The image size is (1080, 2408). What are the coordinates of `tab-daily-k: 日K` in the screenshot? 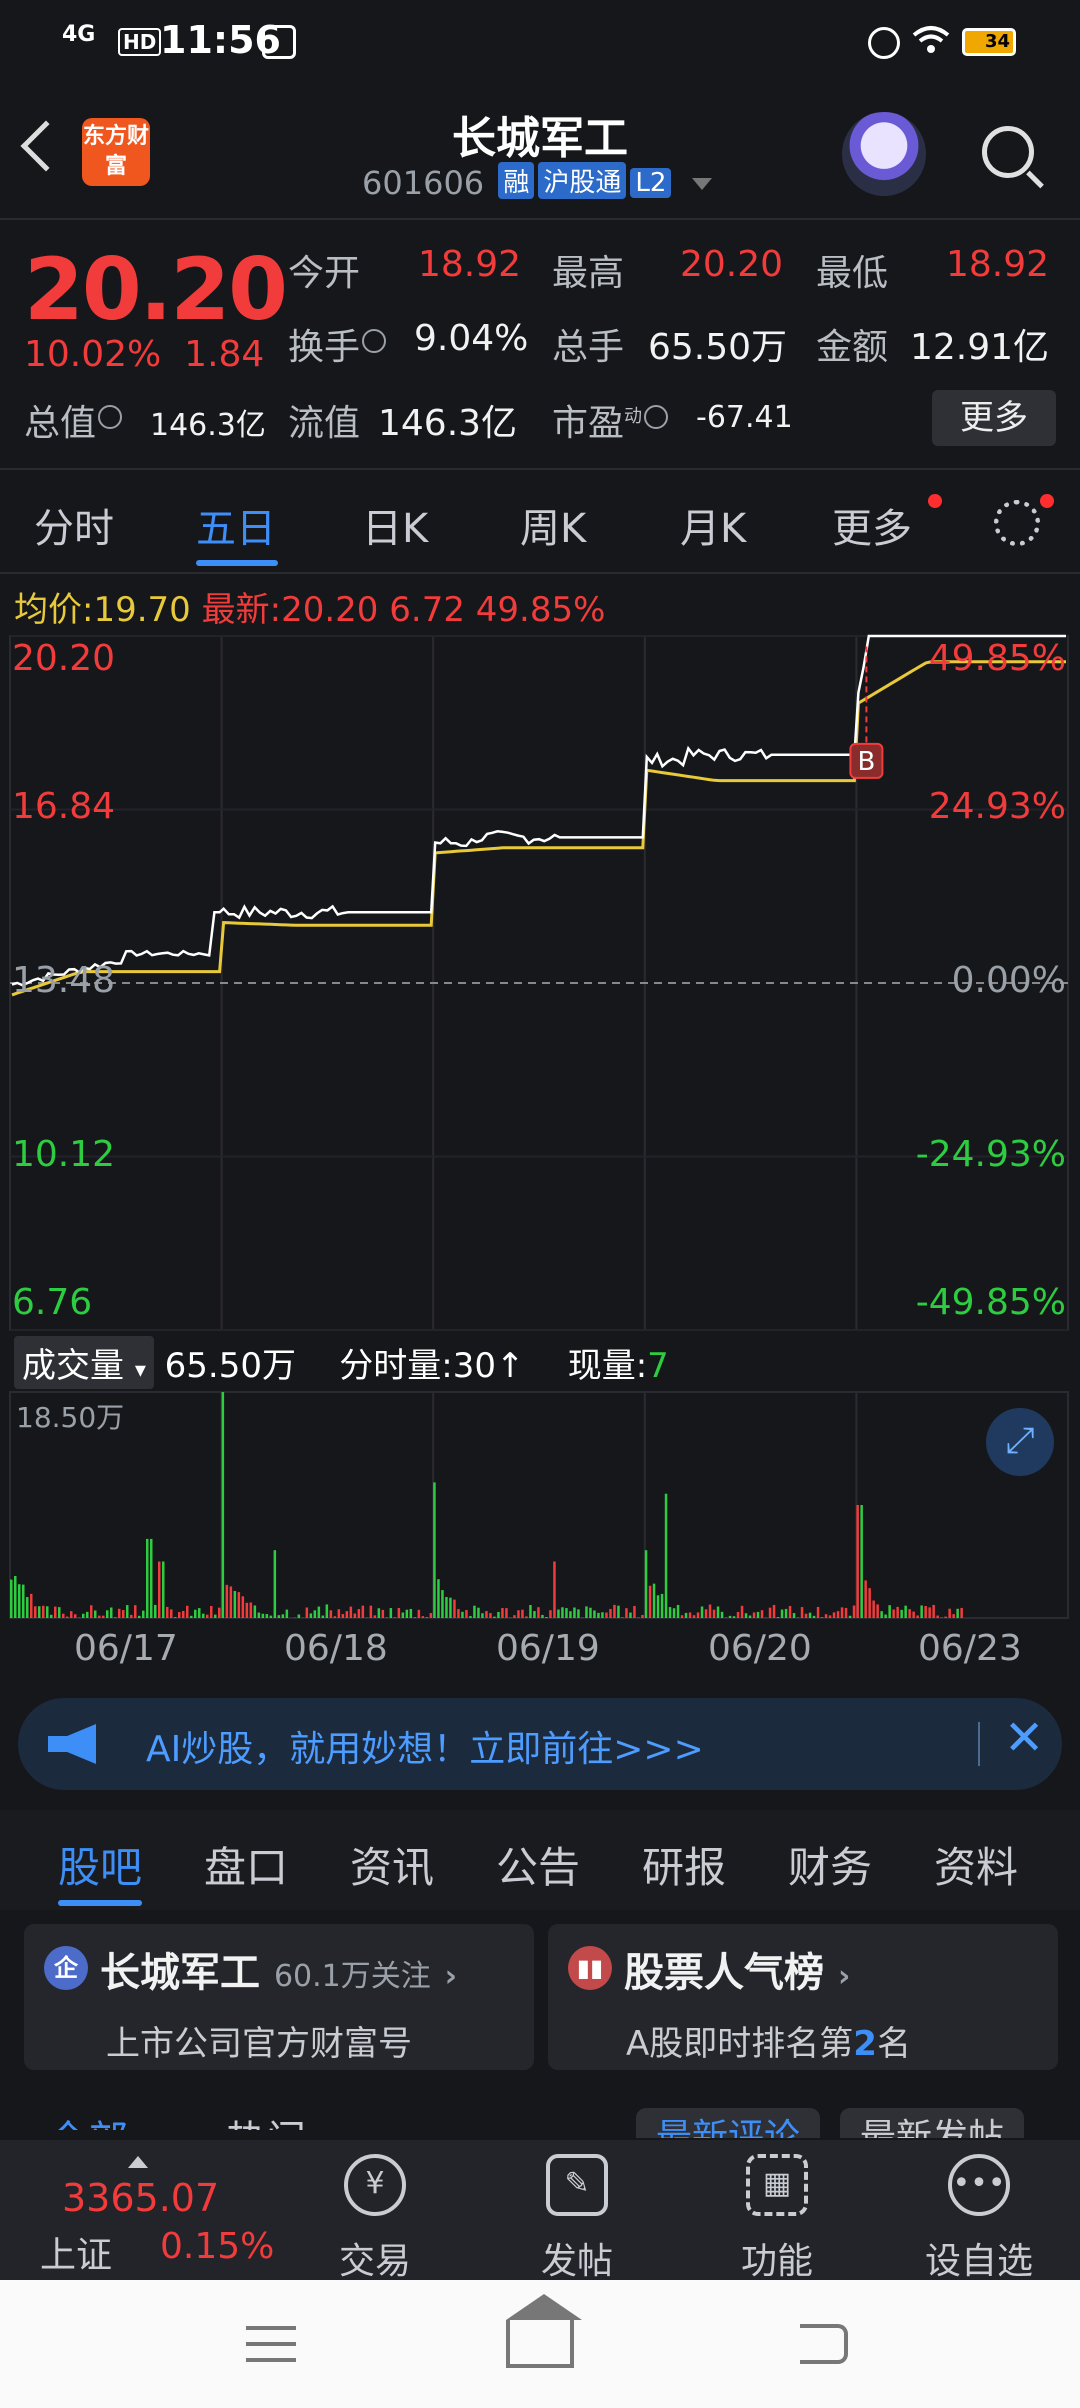 It's located at (395, 525).